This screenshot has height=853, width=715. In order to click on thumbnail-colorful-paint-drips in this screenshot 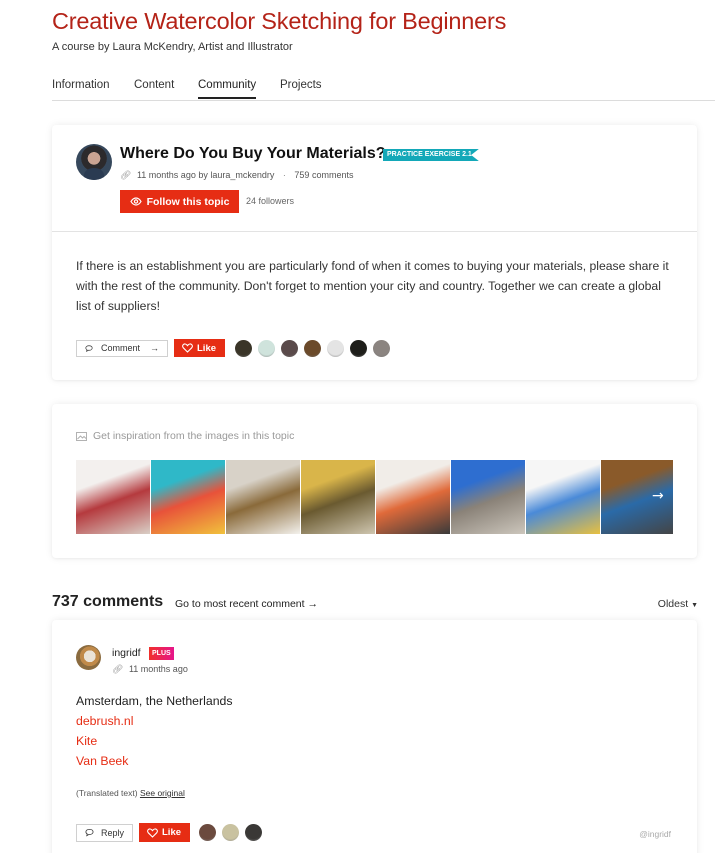, I will do `click(188, 497)`.